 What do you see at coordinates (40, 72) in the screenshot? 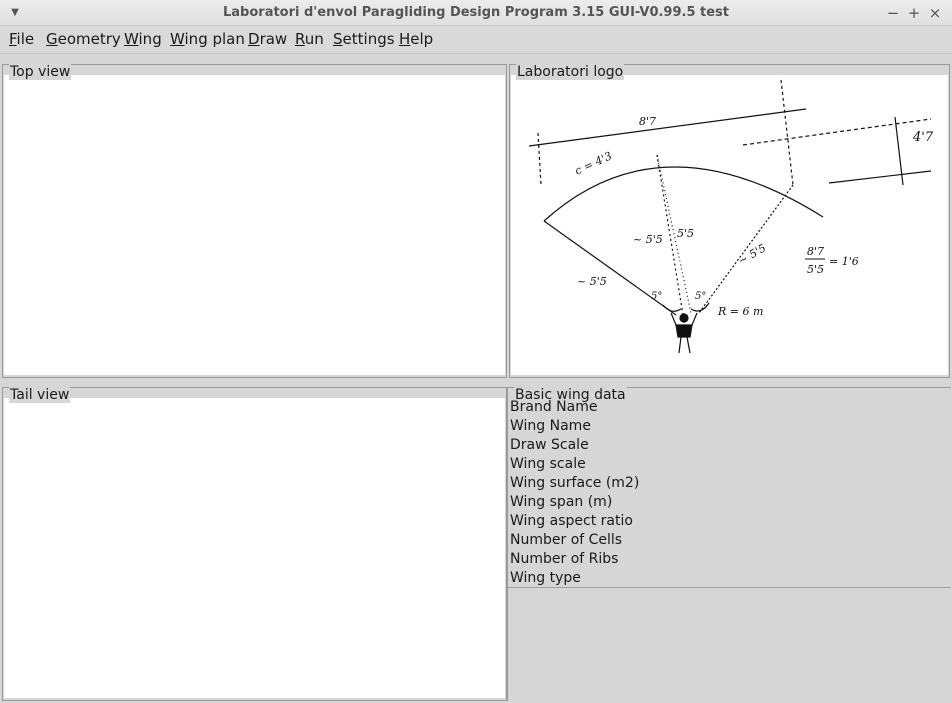
I see `panel-title: Top view` at bounding box center [40, 72].